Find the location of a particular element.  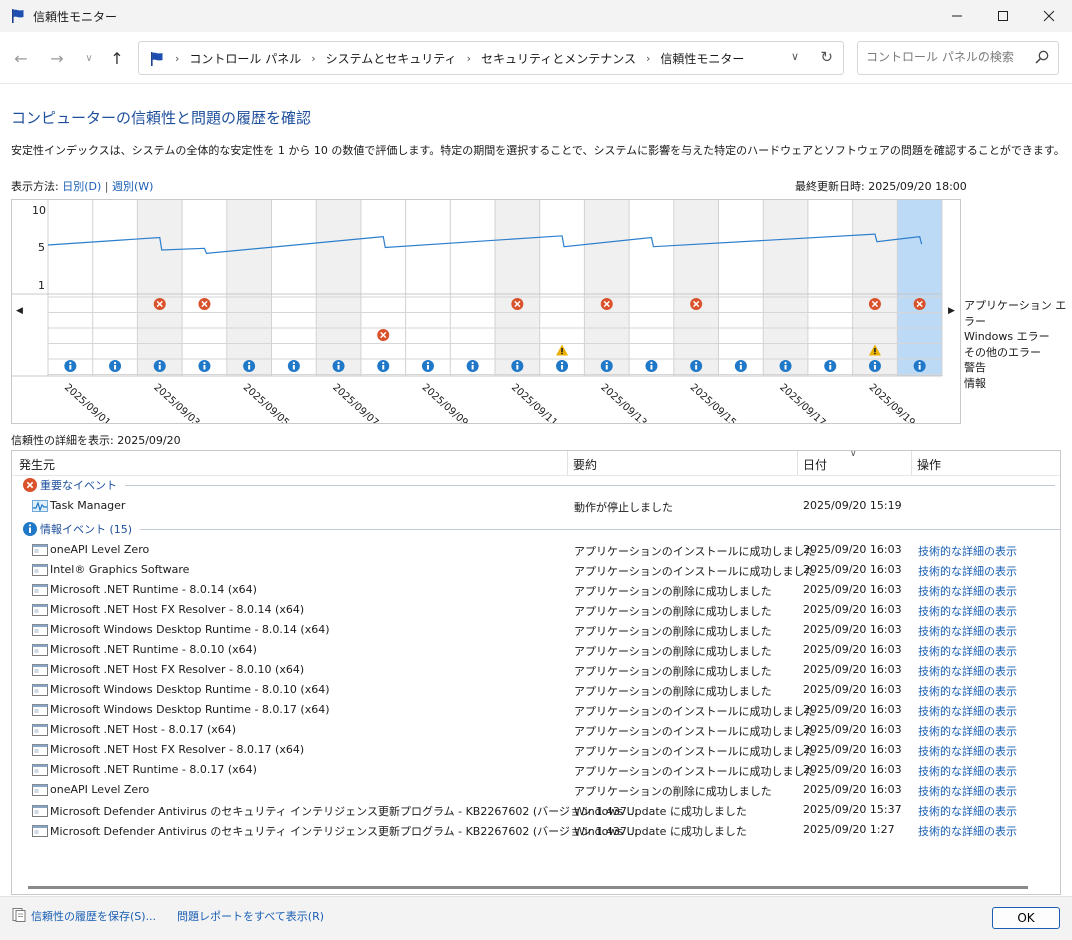

back-button: ← is located at coordinates (21, 59).